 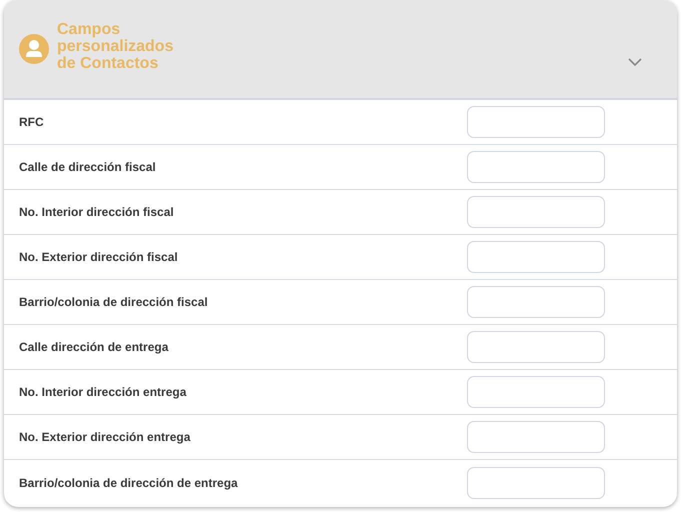 What do you see at coordinates (105, 437) in the screenshot?
I see `field-label: No. Exterior dirección entrega` at bounding box center [105, 437].